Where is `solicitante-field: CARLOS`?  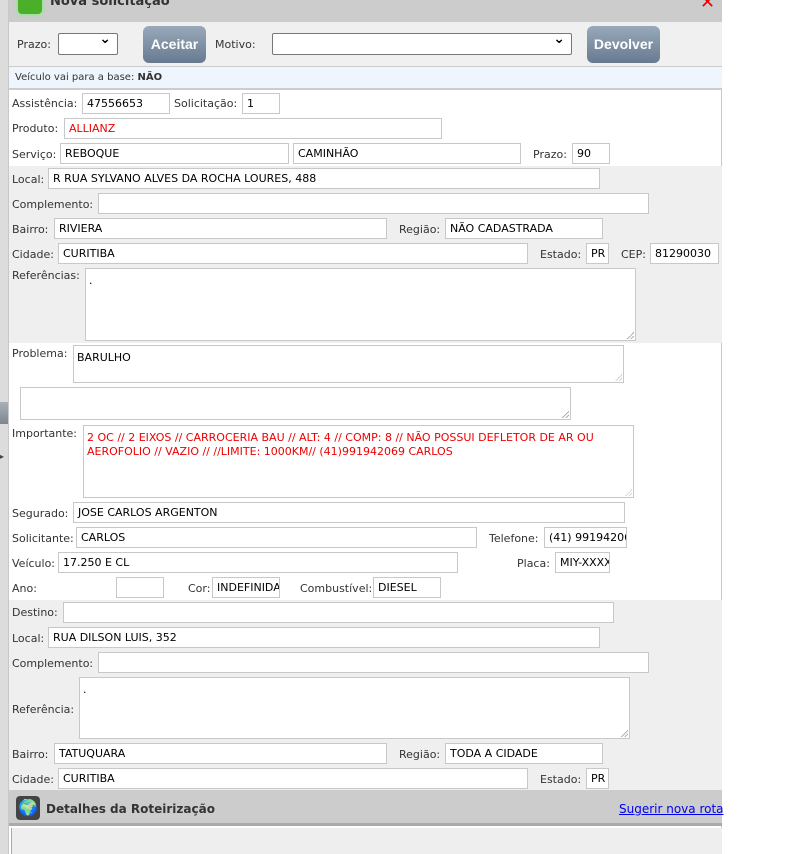 solicitante-field: CARLOS is located at coordinates (276, 537).